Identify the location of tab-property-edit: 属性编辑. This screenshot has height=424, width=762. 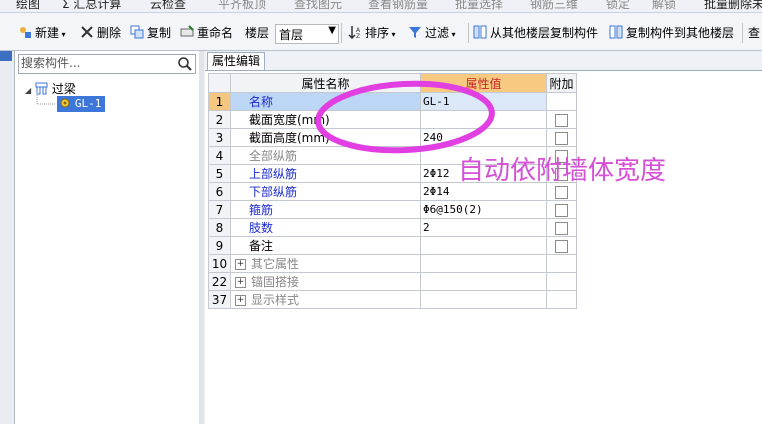
(236, 61).